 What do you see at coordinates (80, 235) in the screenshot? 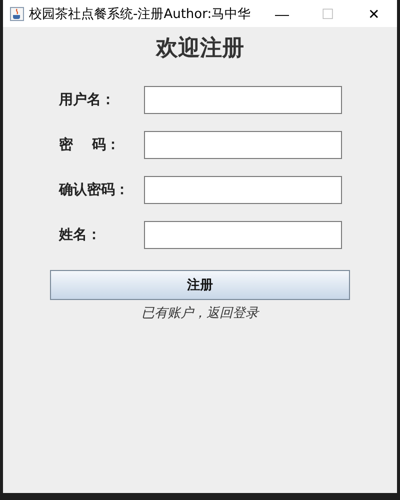
I see `field-label: 姓名：` at bounding box center [80, 235].